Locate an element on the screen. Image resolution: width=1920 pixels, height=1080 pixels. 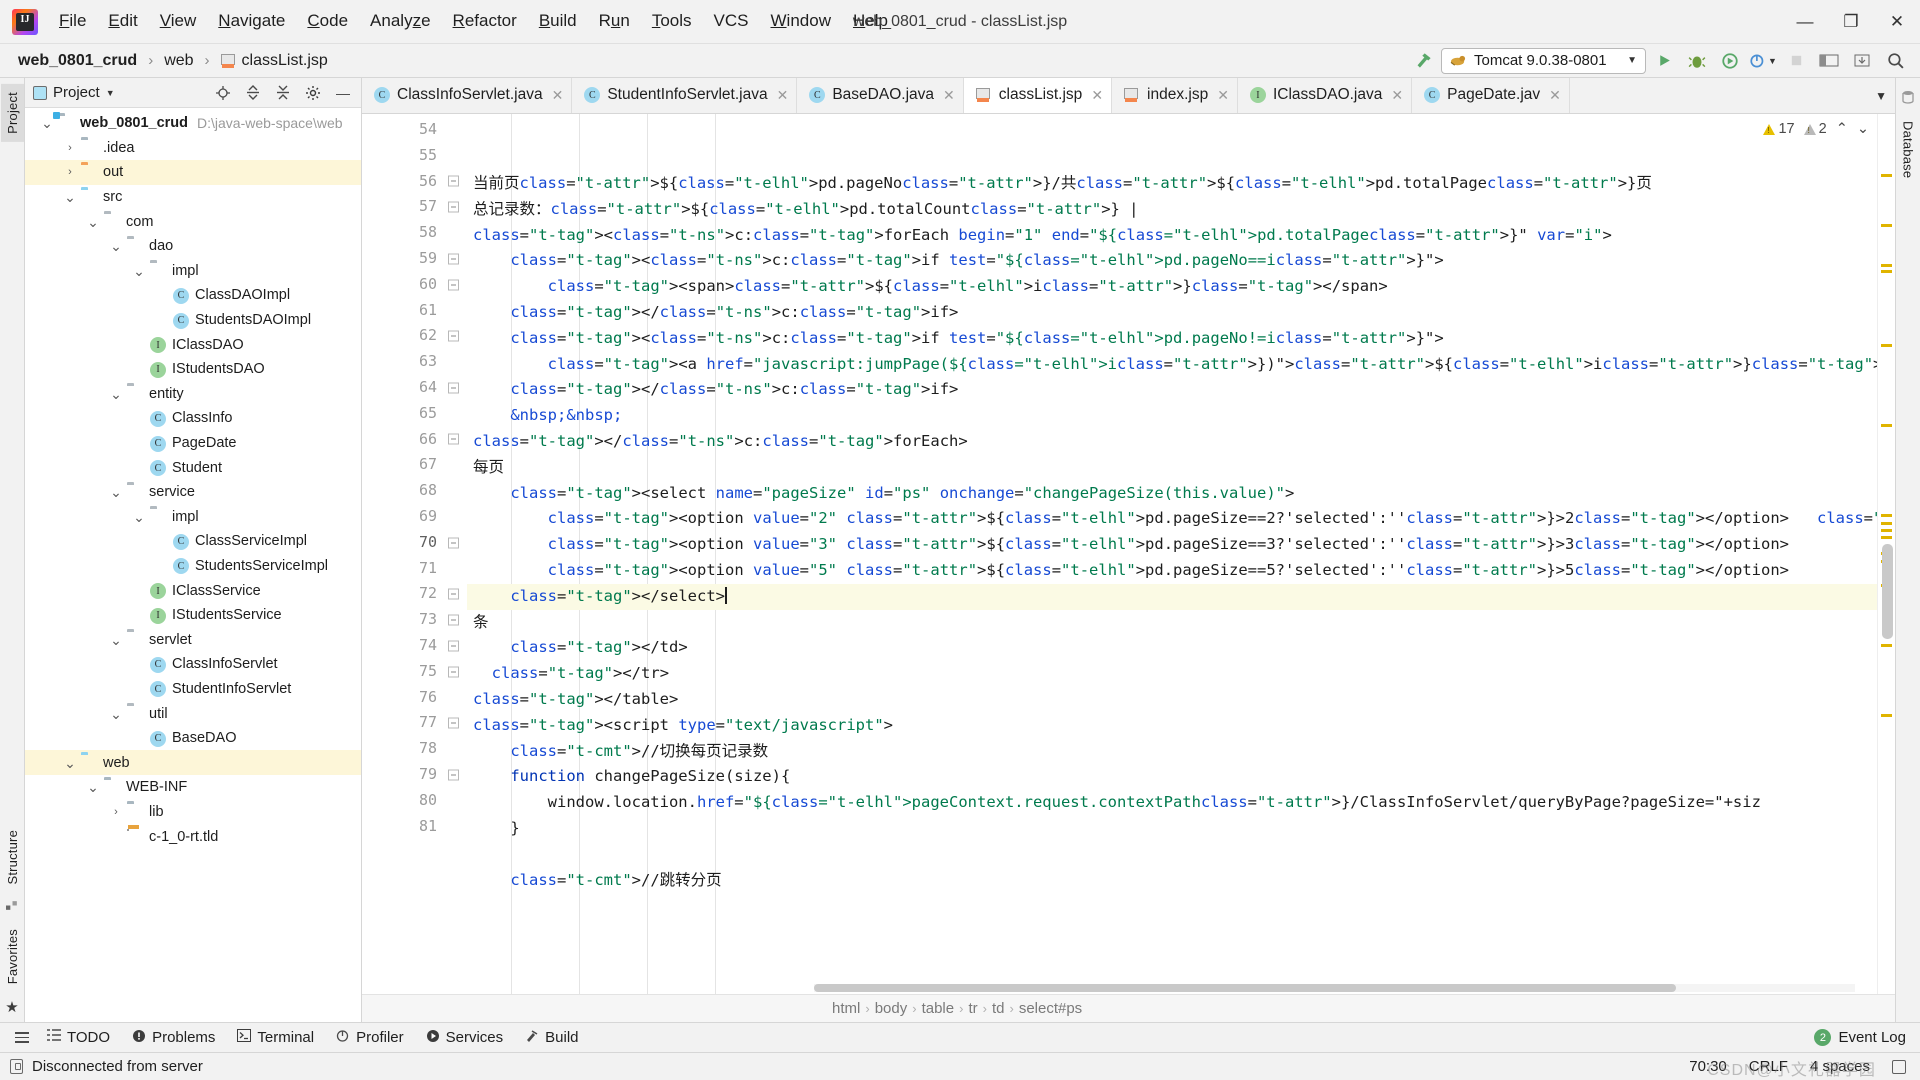
tool-window-tab-structure: Structure is located at coordinates (12, 857).